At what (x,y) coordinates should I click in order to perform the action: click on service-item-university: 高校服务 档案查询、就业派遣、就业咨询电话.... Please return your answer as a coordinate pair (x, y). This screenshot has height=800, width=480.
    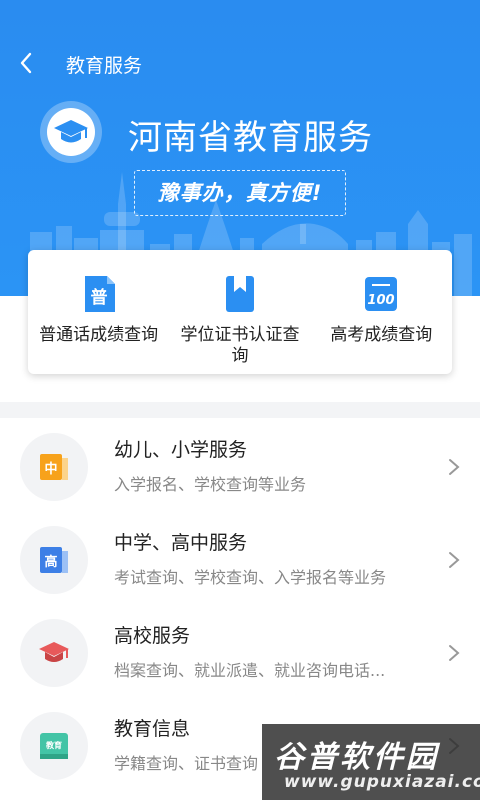
    Looking at the image, I should click on (240, 653).